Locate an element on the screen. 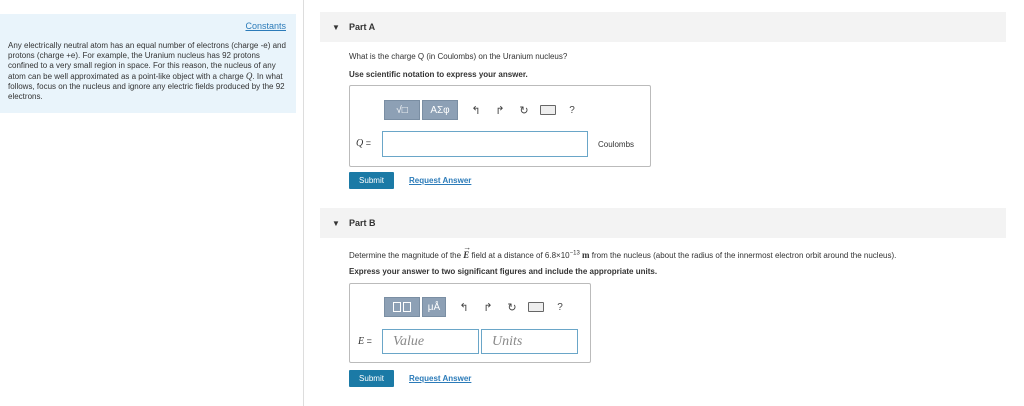  part-b-answer-box: μÅ ↰ ↱ ↻ ? E = Value Units is located at coordinates (470, 323).